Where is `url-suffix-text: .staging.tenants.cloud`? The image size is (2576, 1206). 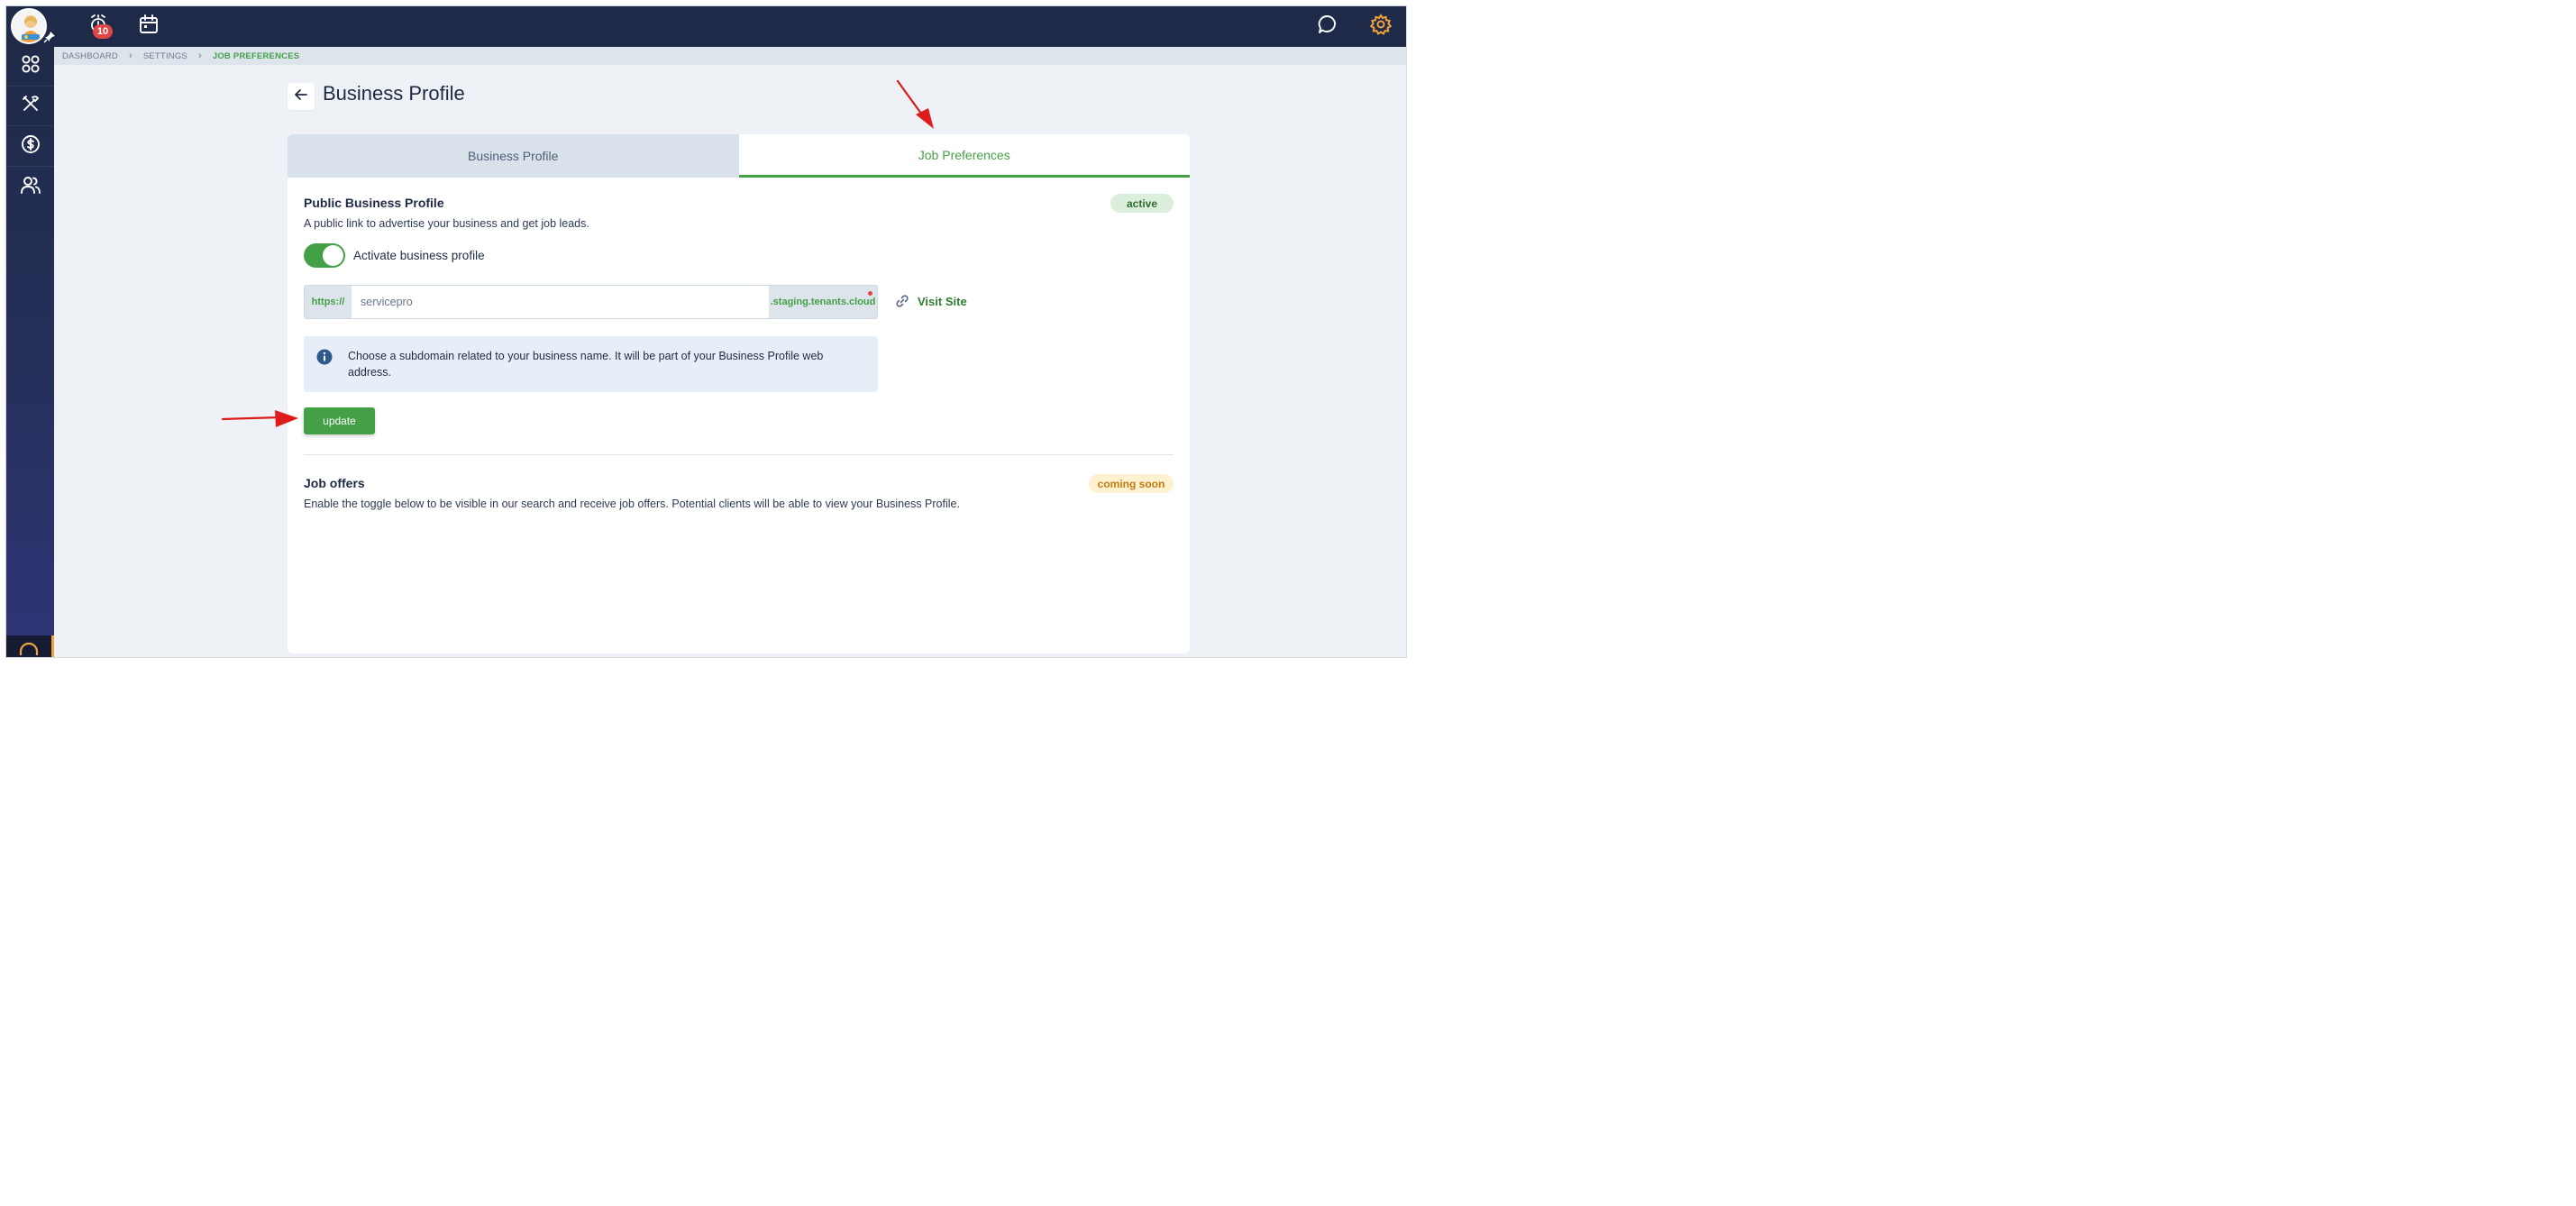 url-suffix-text: .staging.tenants.cloud is located at coordinates (823, 302).